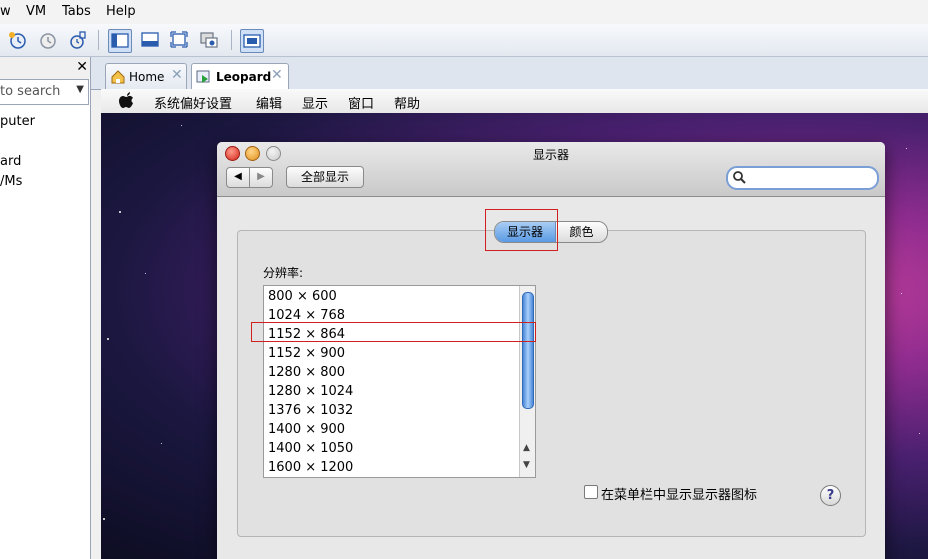  I want to click on quick-switch-icon, so click(252, 41).